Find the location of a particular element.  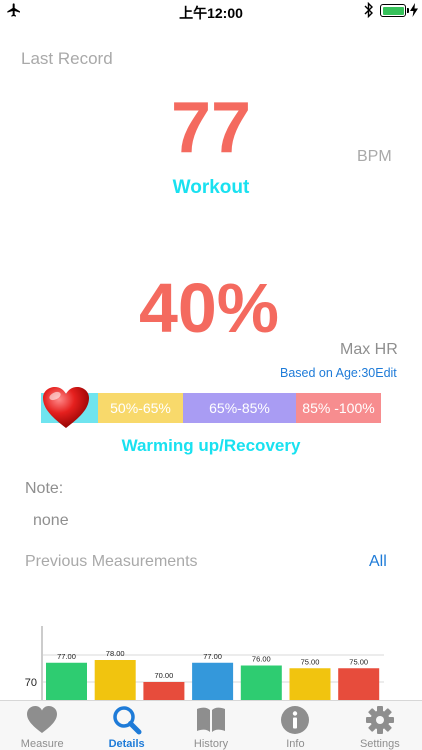

note-label: Note: is located at coordinates (44, 488).